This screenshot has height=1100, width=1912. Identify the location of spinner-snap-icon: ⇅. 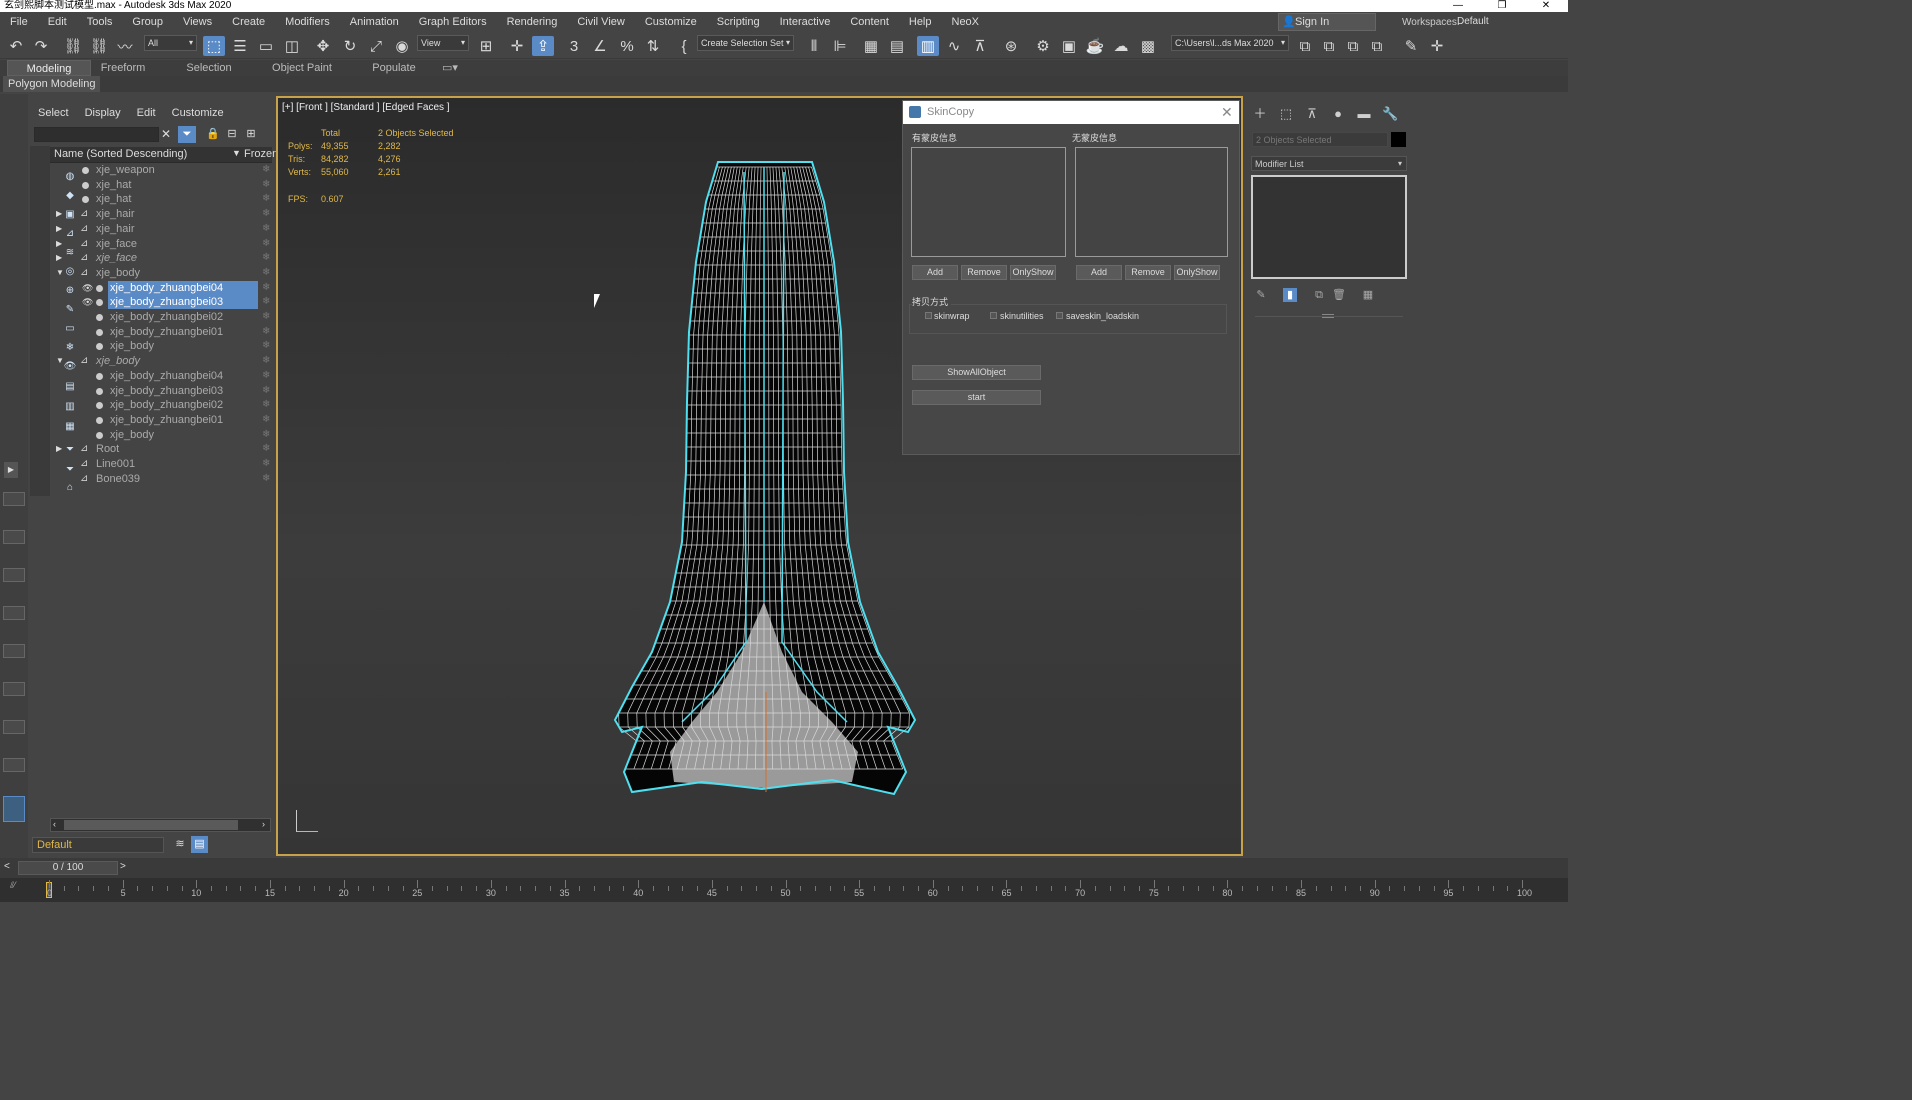
(653, 46).